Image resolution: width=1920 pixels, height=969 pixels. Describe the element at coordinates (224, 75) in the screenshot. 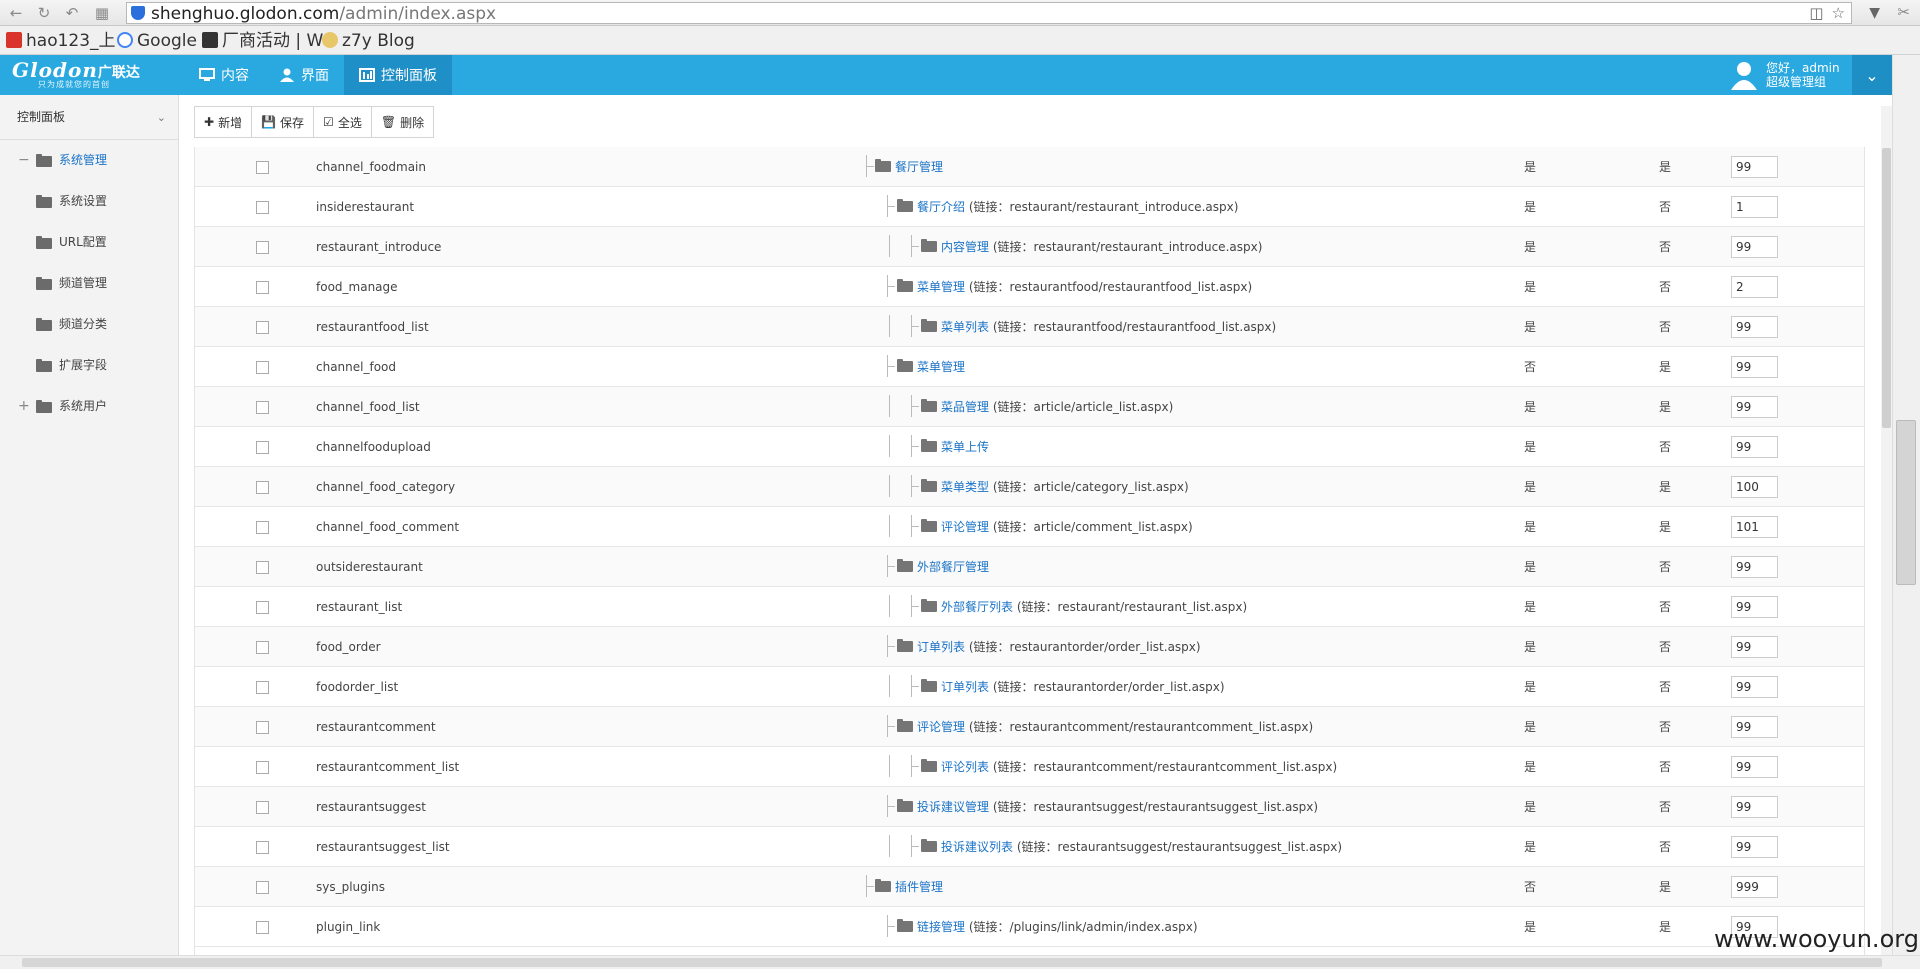

I see `tab-content: 内容` at that location.